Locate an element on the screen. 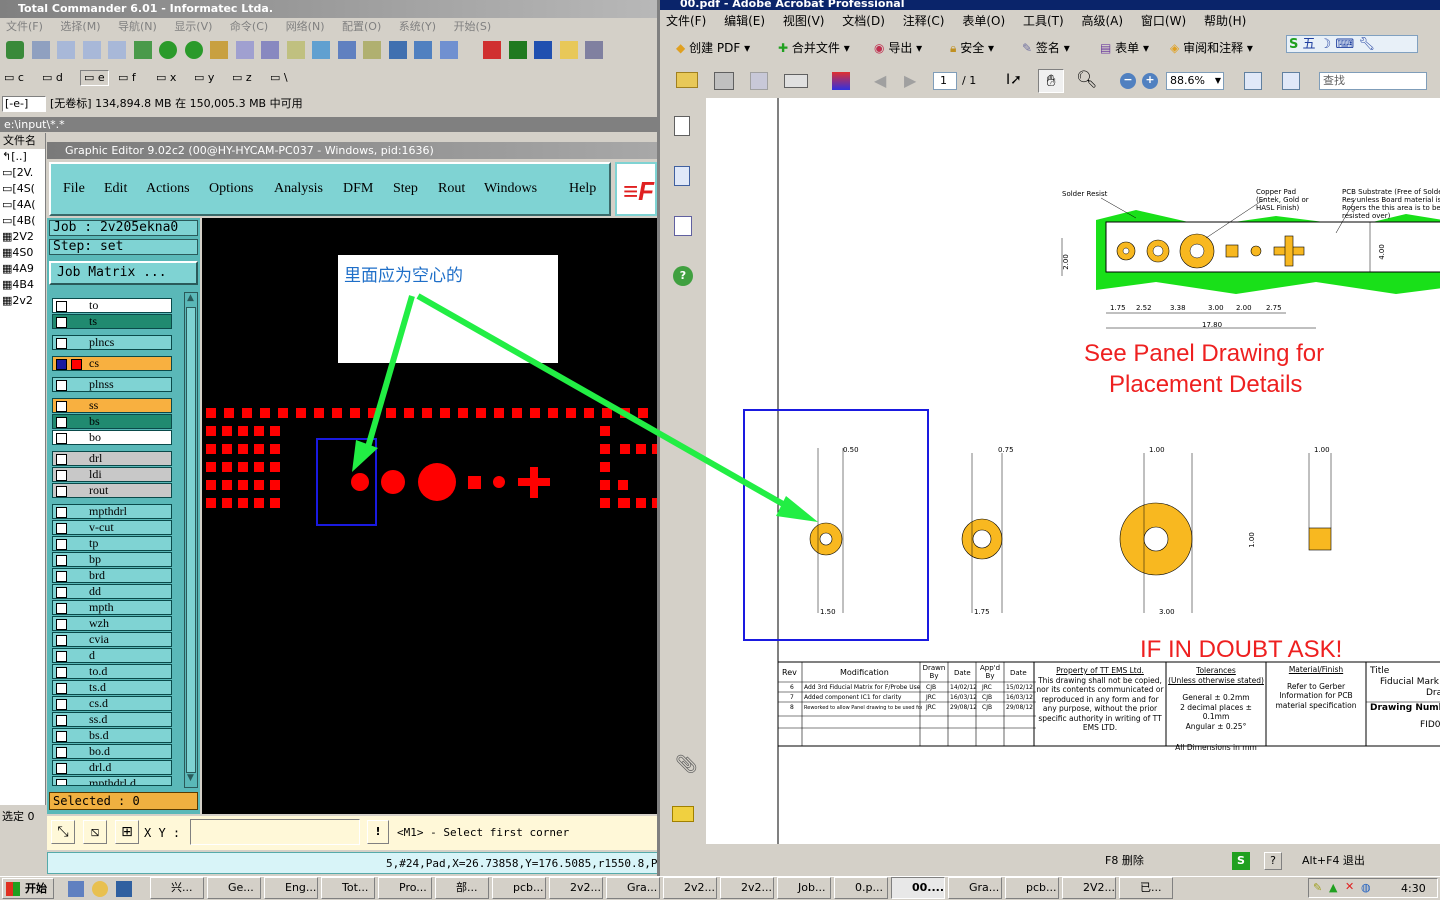 Image resolution: width=1440 pixels, height=900 pixels. review-button: ◈ 审阅和注释 ▾ is located at coordinates (1211, 48).